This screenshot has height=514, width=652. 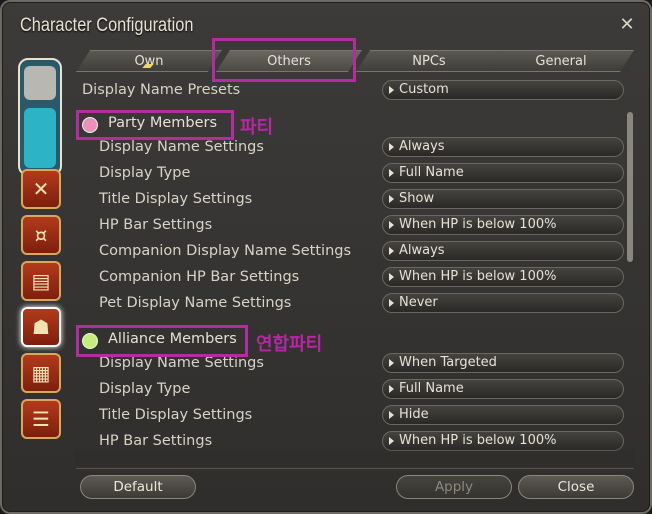 What do you see at coordinates (503, 415) in the screenshot?
I see `alliance-title-display-dropdown: Hide` at bounding box center [503, 415].